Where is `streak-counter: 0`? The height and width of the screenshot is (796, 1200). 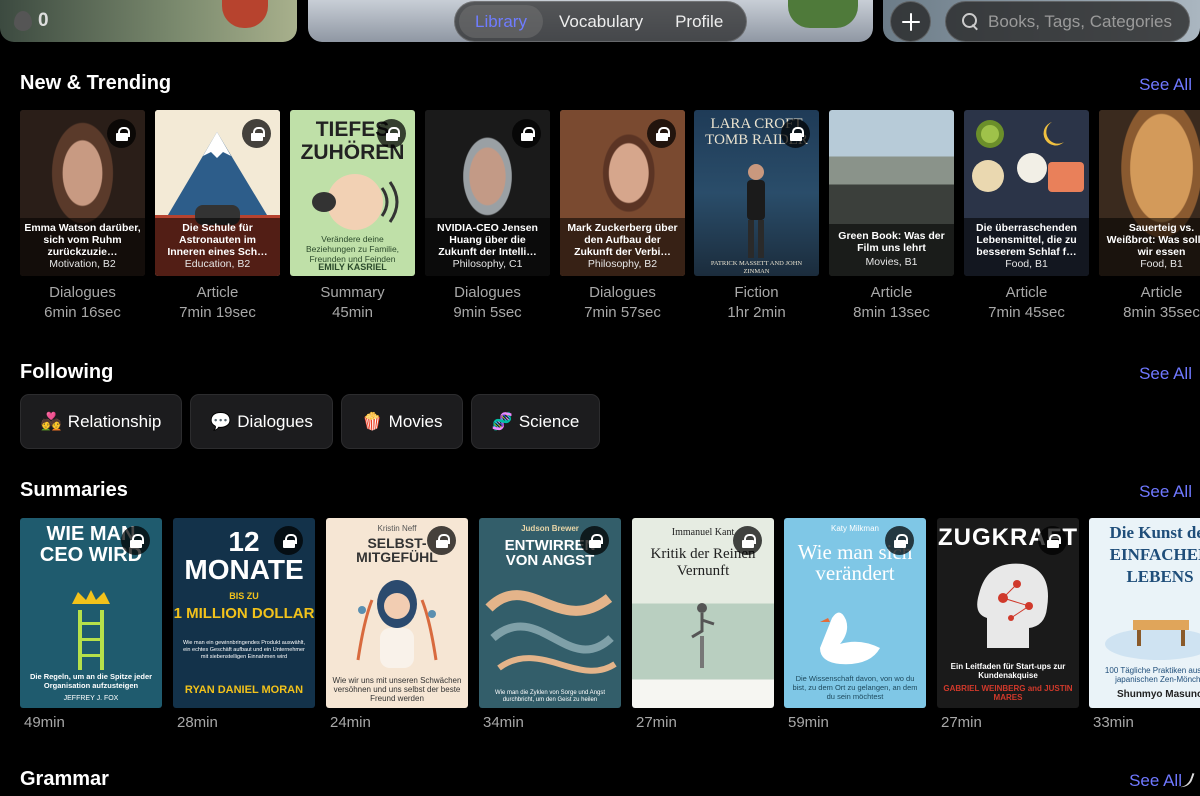 streak-counter: 0 is located at coordinates (31, 21).